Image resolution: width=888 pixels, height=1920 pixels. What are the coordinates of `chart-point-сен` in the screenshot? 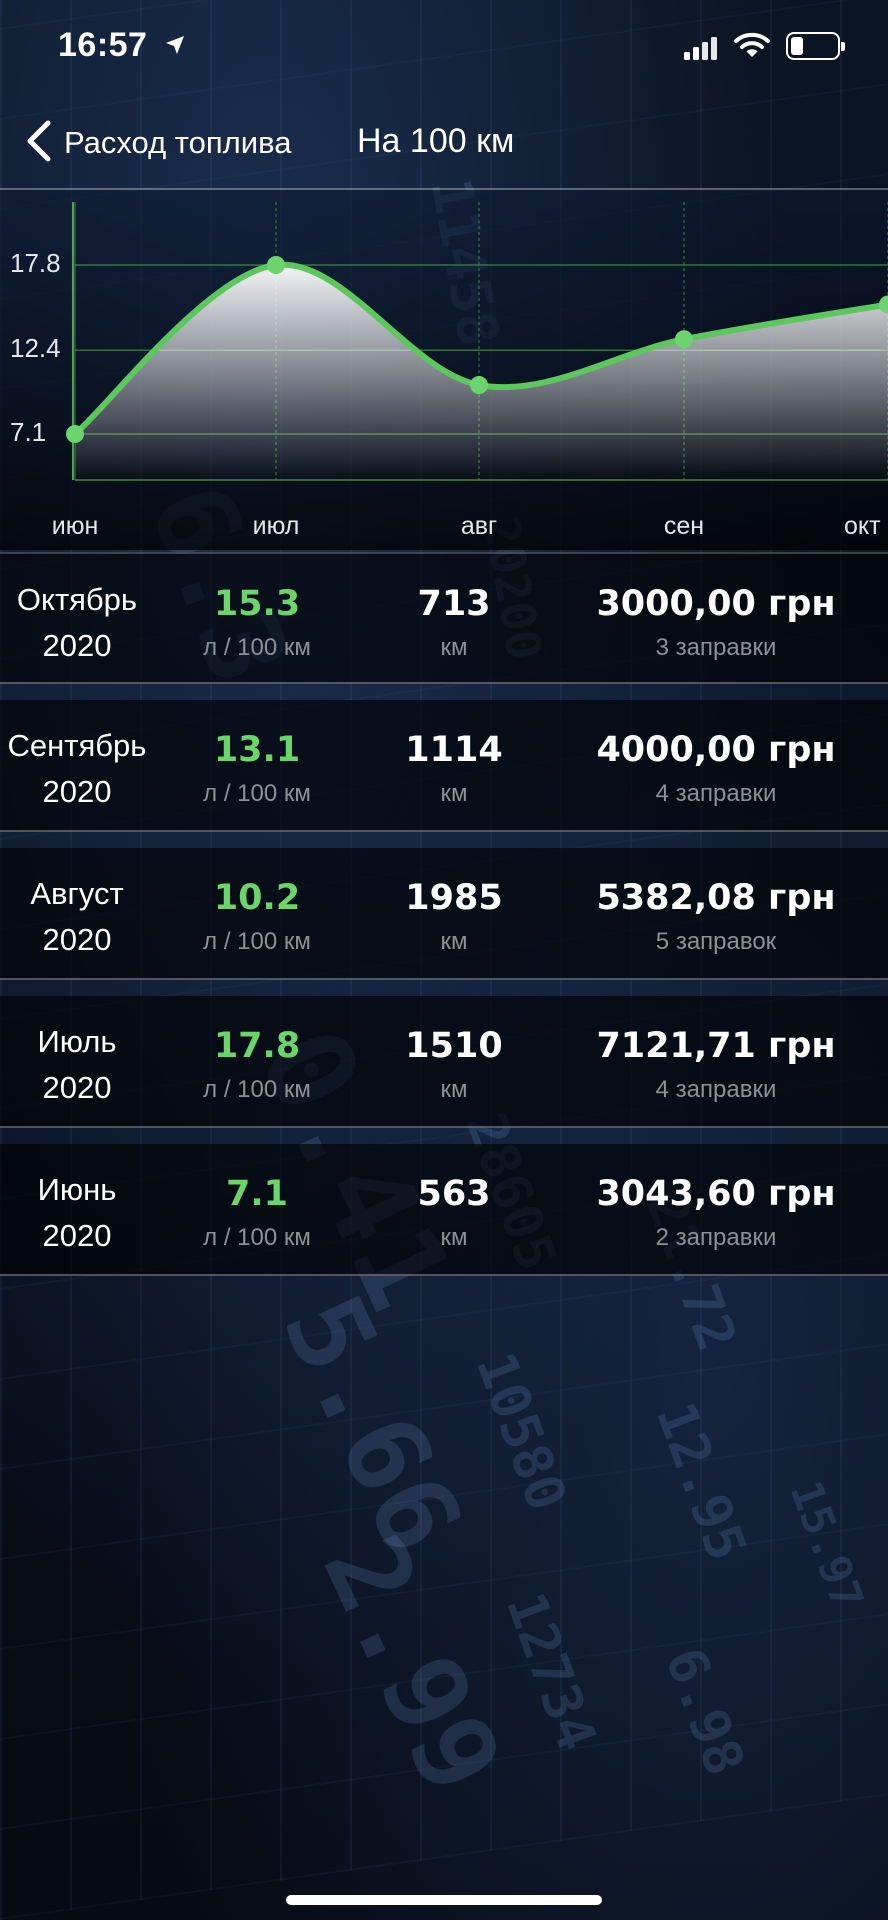 It's located at (684, 339).